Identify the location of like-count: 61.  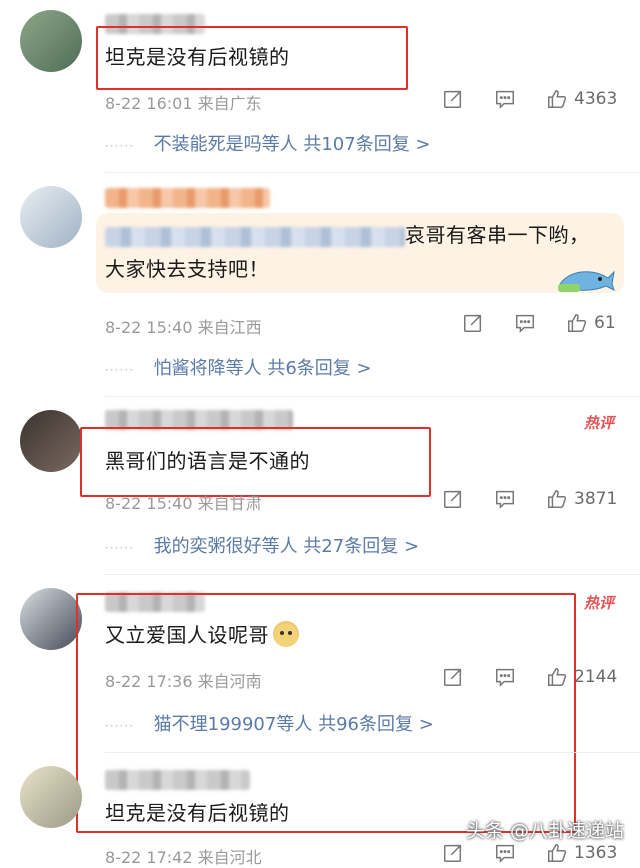
(605, 323).